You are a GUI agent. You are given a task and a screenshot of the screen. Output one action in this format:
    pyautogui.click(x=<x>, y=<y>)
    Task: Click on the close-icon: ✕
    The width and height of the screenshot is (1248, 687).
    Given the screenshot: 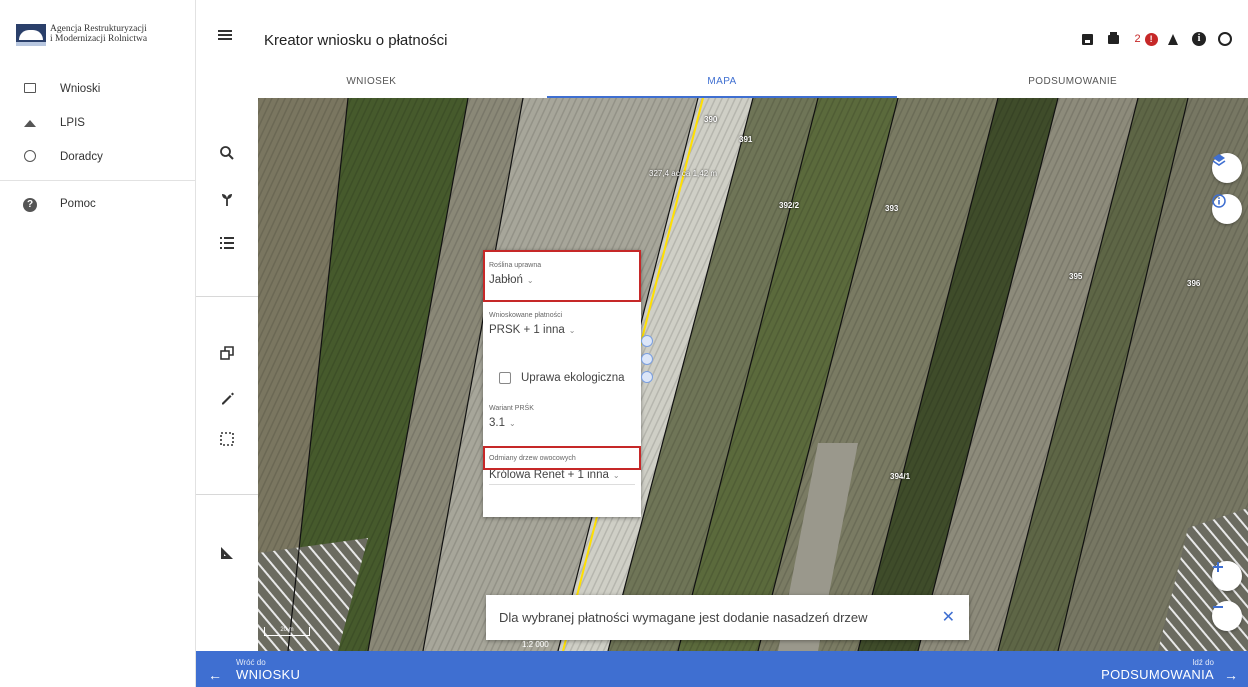 What is the action you would take?
    pyautogui.click(x=948, y=617)
    